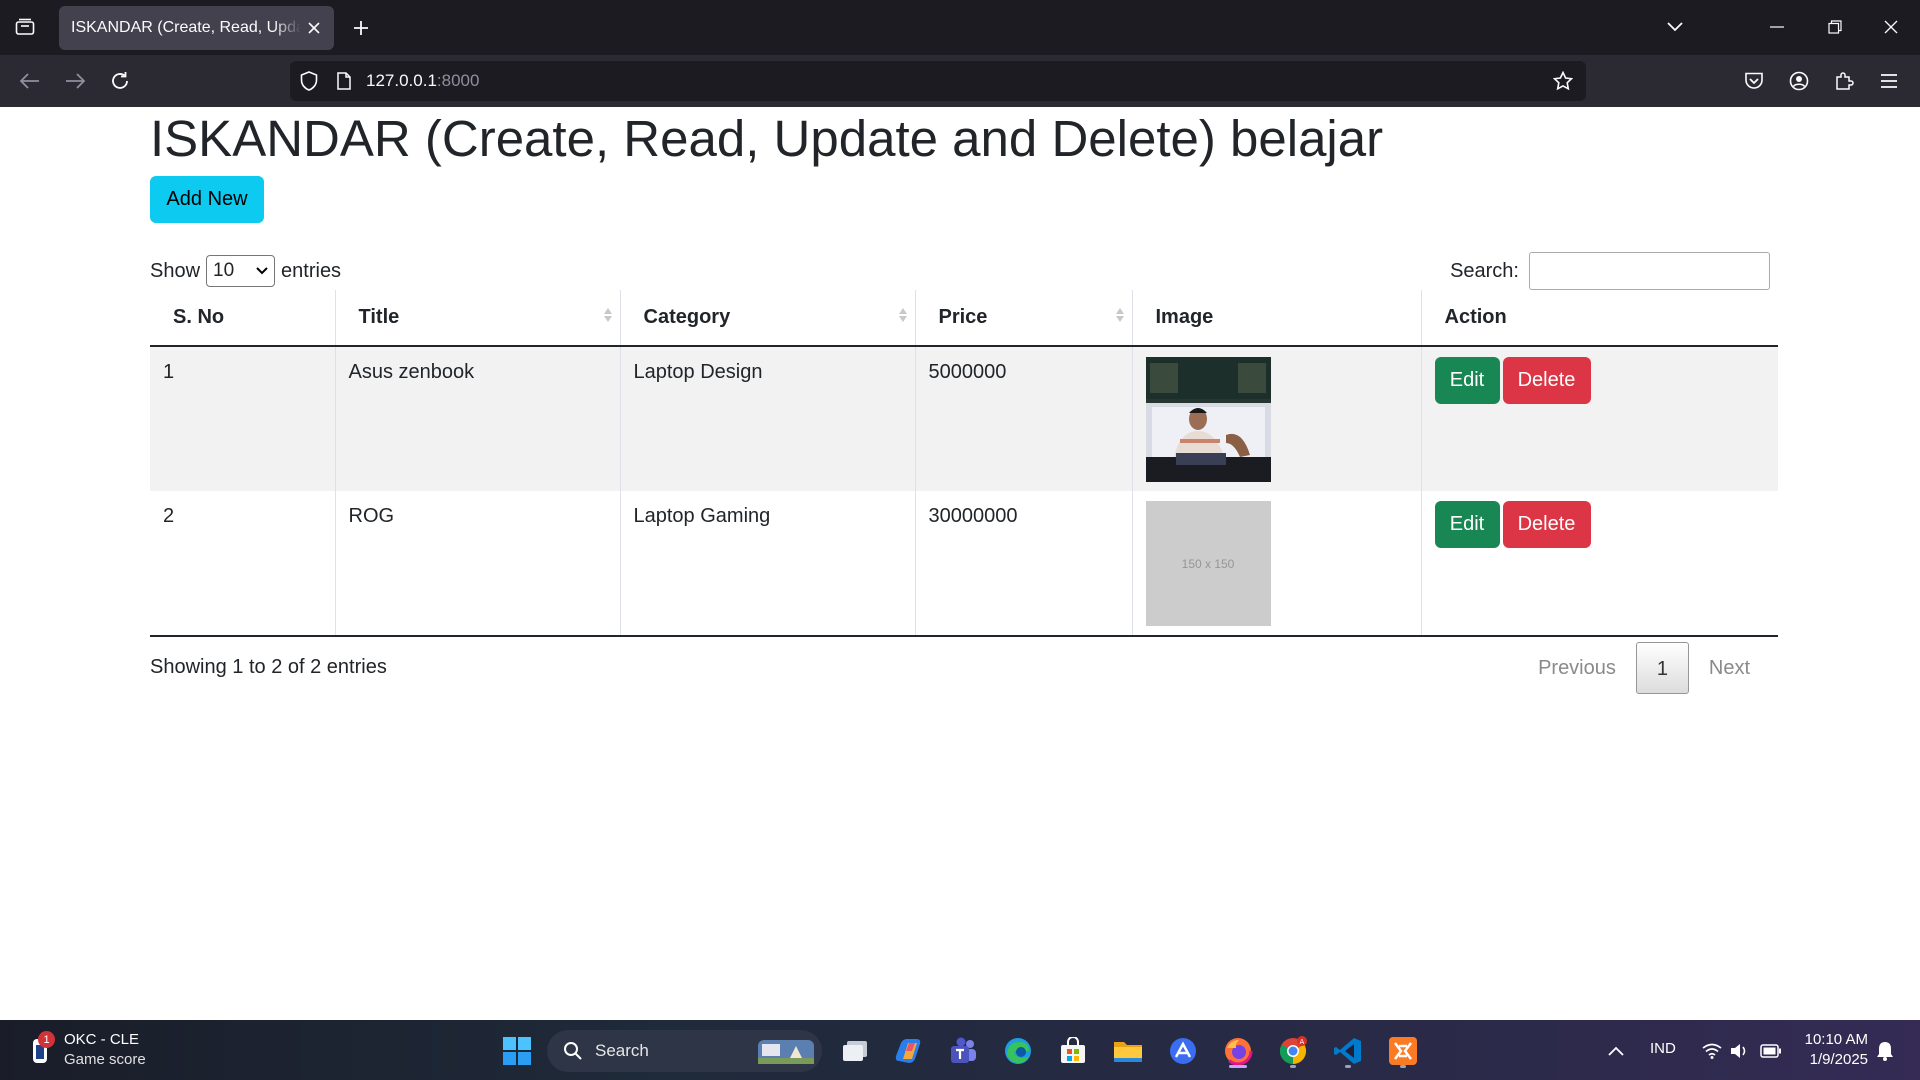 Image resolution: width=1920 pixels, height=1080 pixels. I want to click on next-page-button: Next, so click(1729, 668).